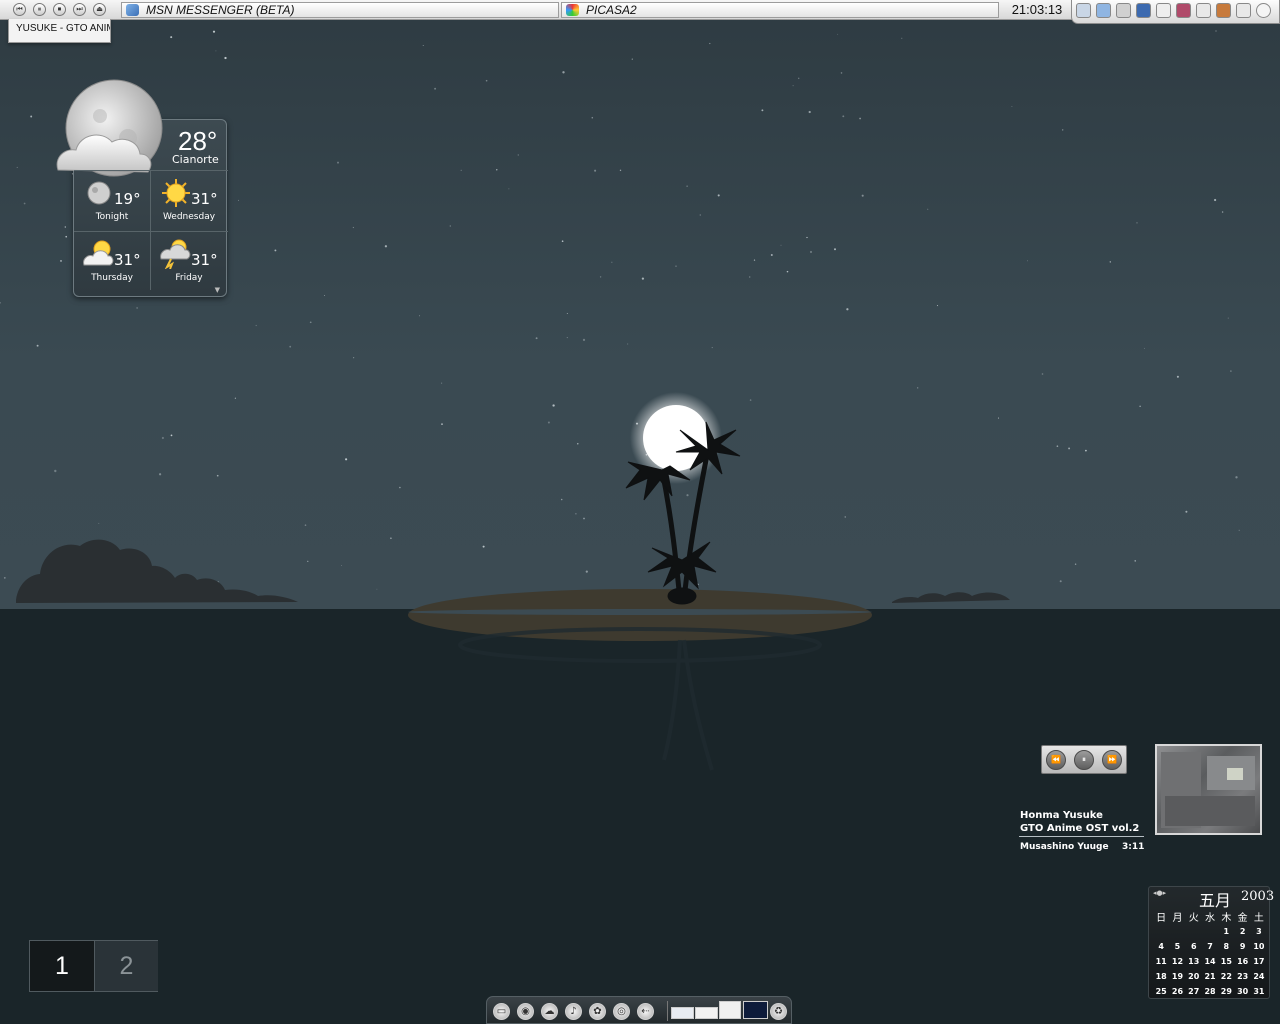  I want to click on calendar-day: 1, so click(1226, 931).